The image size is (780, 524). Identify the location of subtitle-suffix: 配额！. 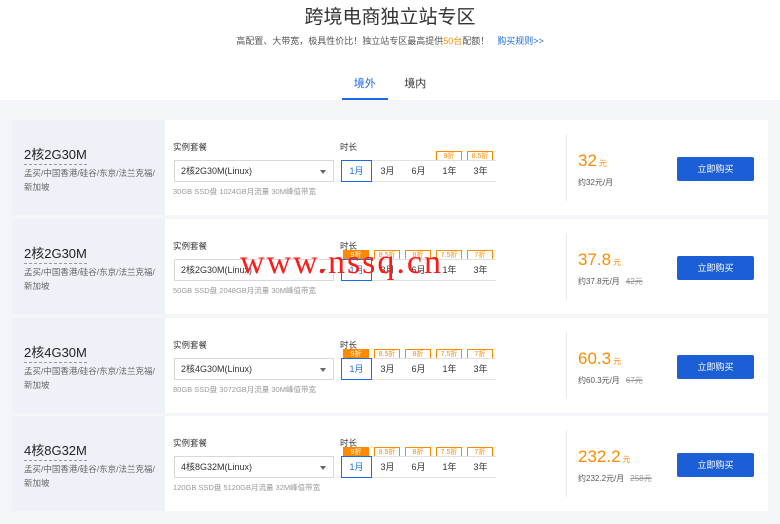
(476, 41).